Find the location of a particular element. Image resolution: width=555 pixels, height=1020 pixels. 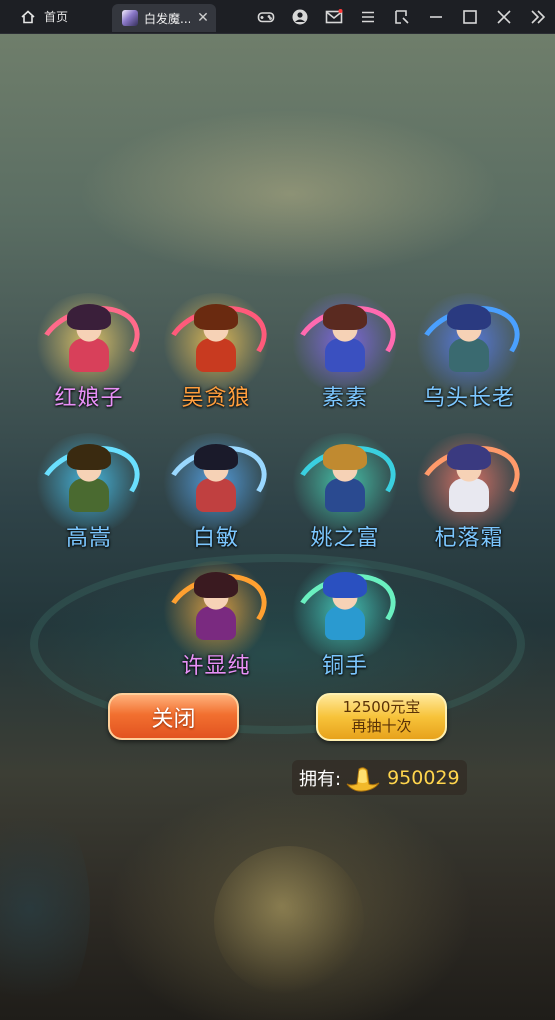

maximize-icon is located at coordinates (470, 17).